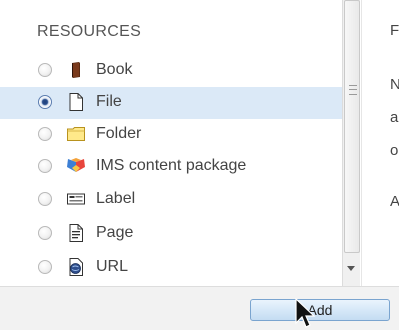  What do you see at coordinates (45, 166) in the screenshot?
I see `radio-ims` at bounding box center [45, 166].